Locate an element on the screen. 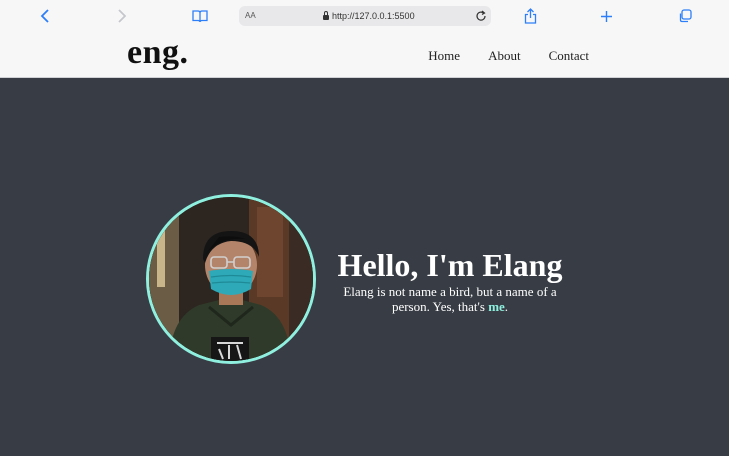  url-text-wrapper: http://127.0.0.1:5500 is located at coordinates (369, 15).